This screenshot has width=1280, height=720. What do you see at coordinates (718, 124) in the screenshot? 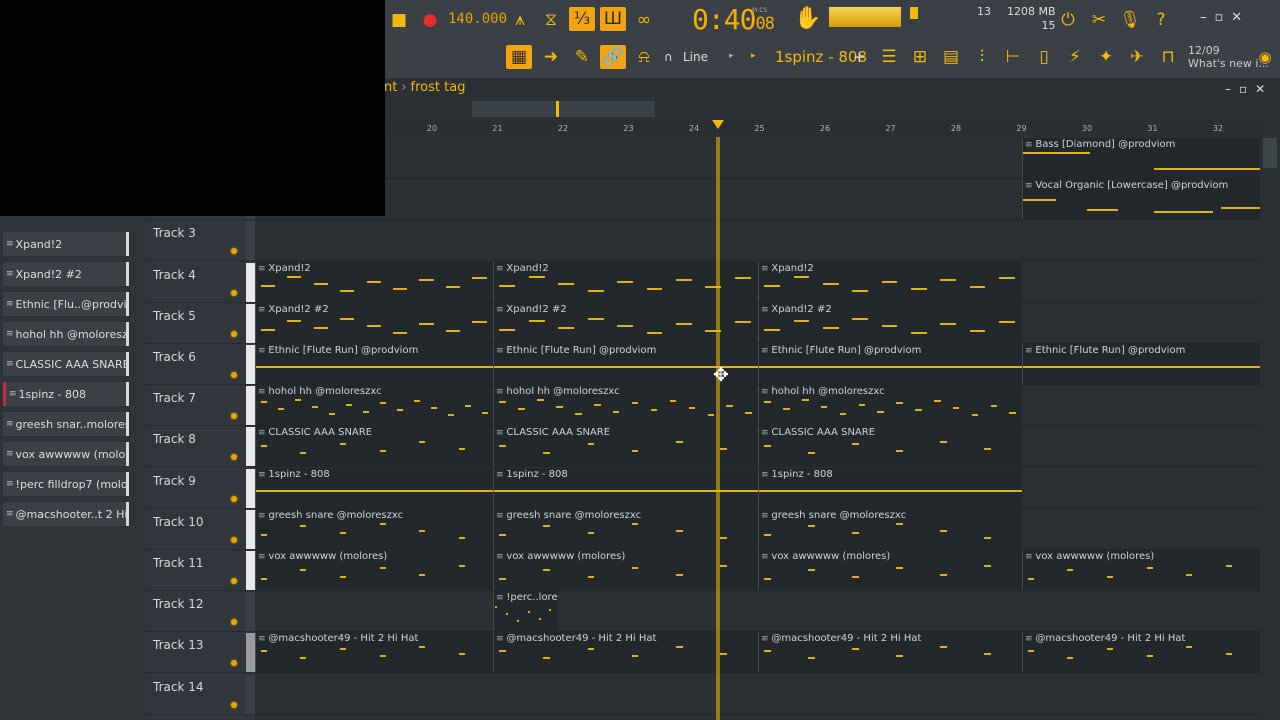
I see `playhead-marker` at bounding box center [718, 124].